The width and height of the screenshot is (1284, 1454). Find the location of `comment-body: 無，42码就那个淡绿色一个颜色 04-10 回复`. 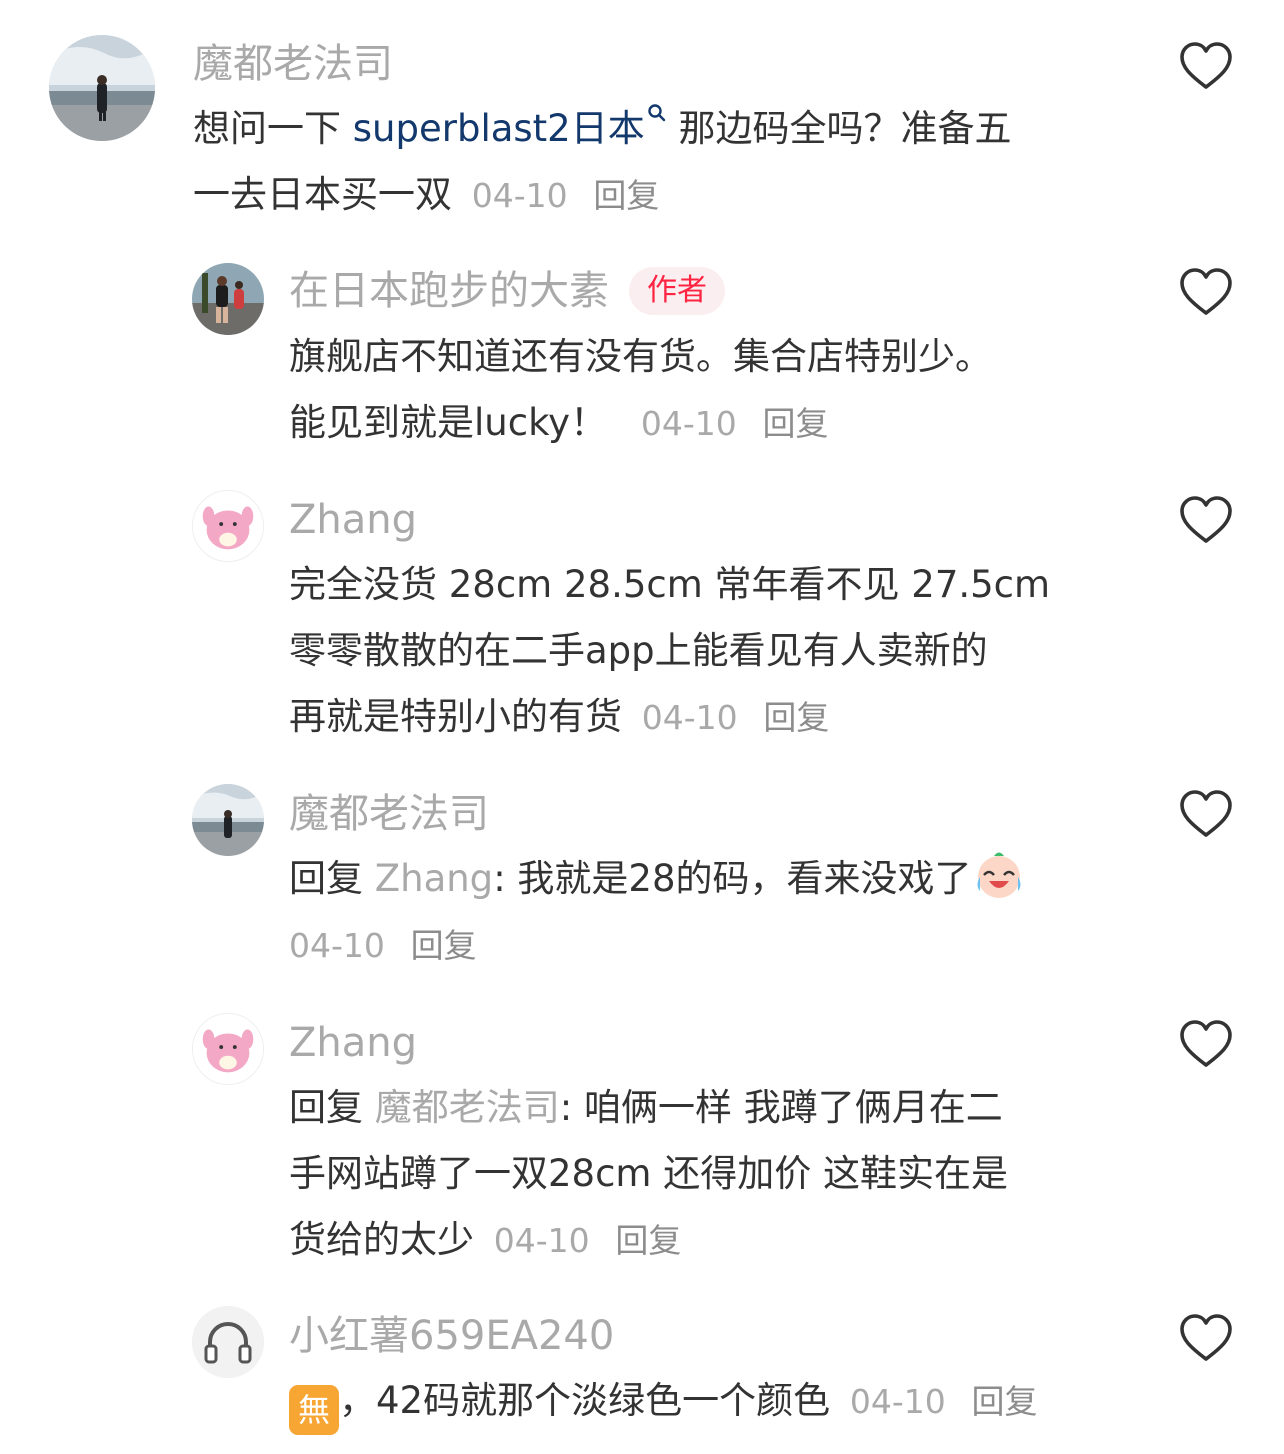

comment-body: 無，42码就那个淡绿色一个颜色 04-10 回复 is located at coordinates (663, 1401).